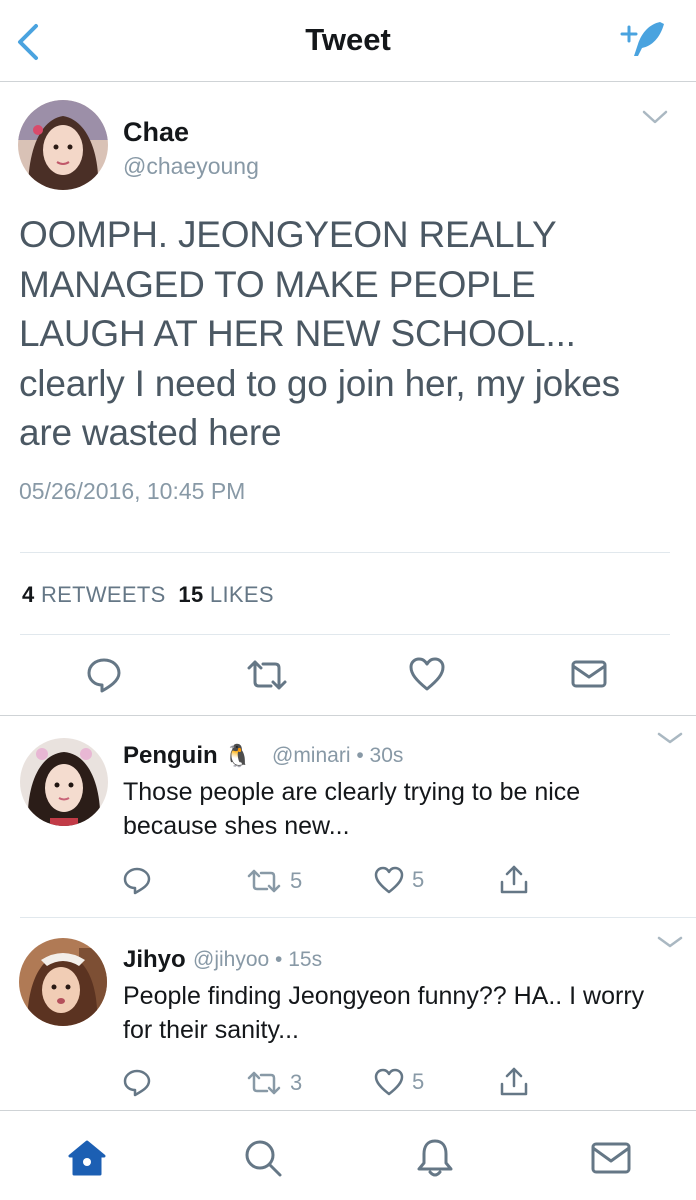  I want to click on reply-author-name: Penguin 🐧, so click(187, 756).